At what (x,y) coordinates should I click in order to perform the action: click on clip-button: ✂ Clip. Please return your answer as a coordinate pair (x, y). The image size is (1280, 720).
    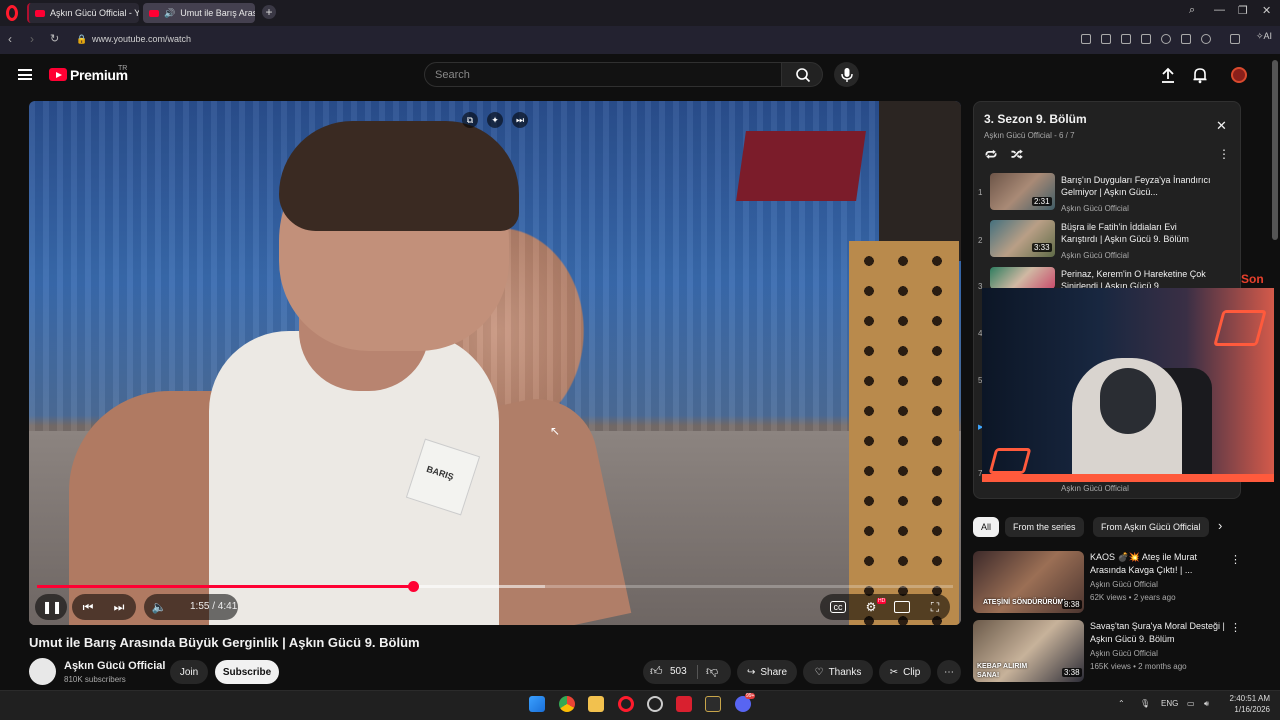
    Looking at the image, I should click on (905, 672).